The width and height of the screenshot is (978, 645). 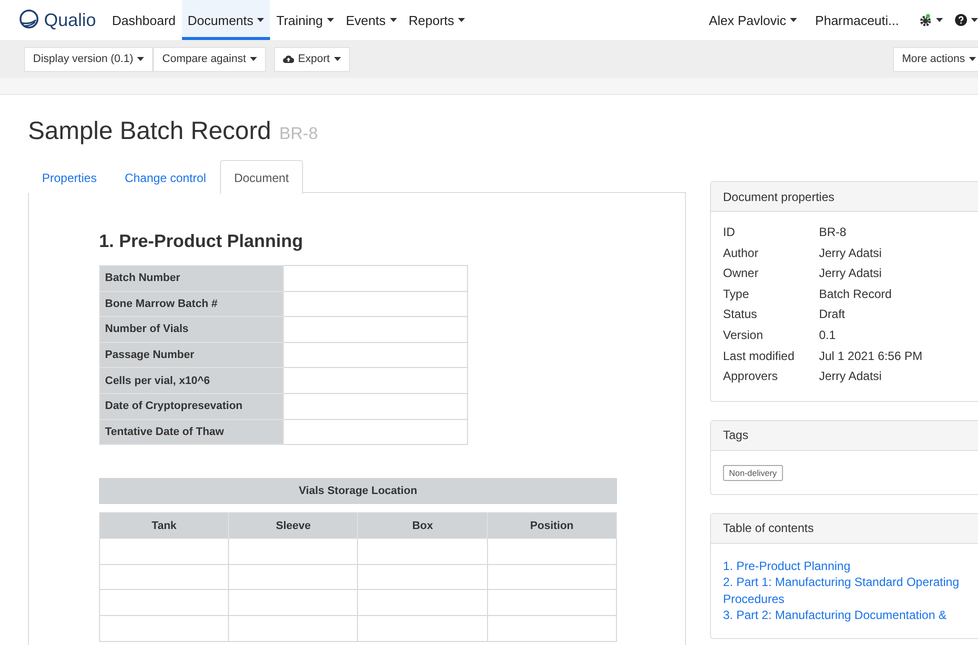 I want to click on card-title: Tags, so click(x=844, y=435).